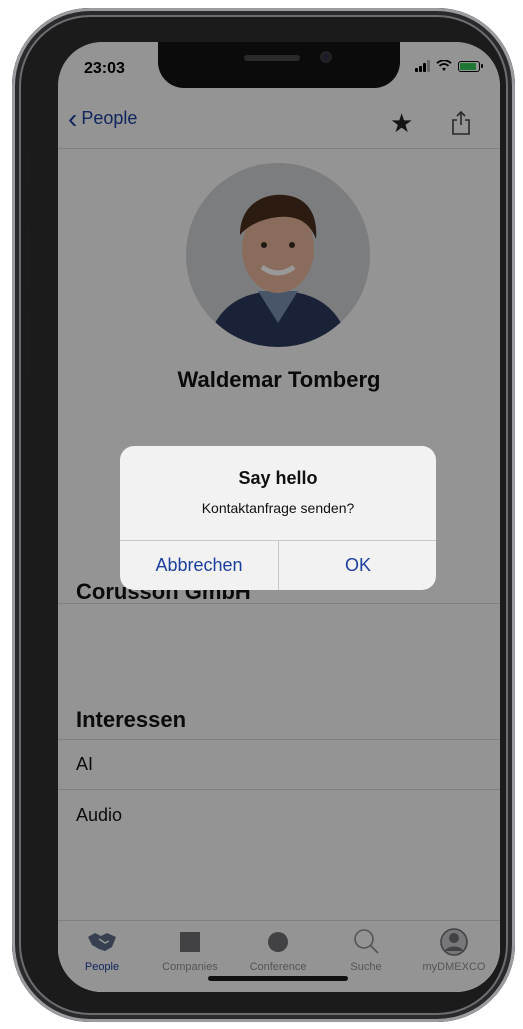 This screenshot has width=523, height=1029. I want to click on home-indicator, so click(278, 978).